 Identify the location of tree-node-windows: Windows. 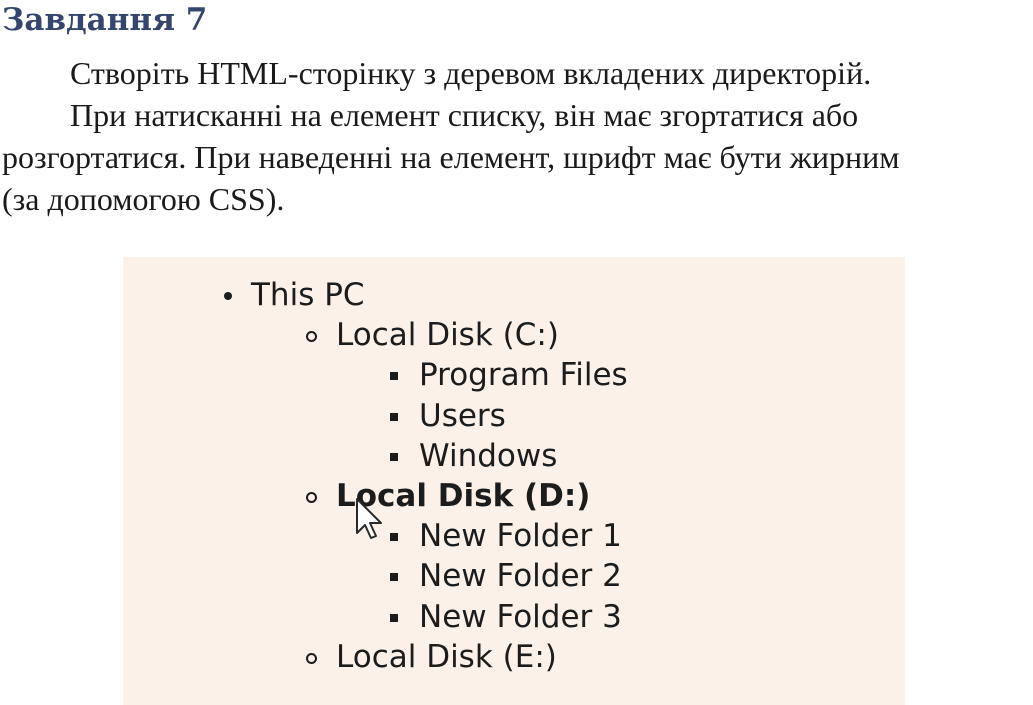
(375, 456).